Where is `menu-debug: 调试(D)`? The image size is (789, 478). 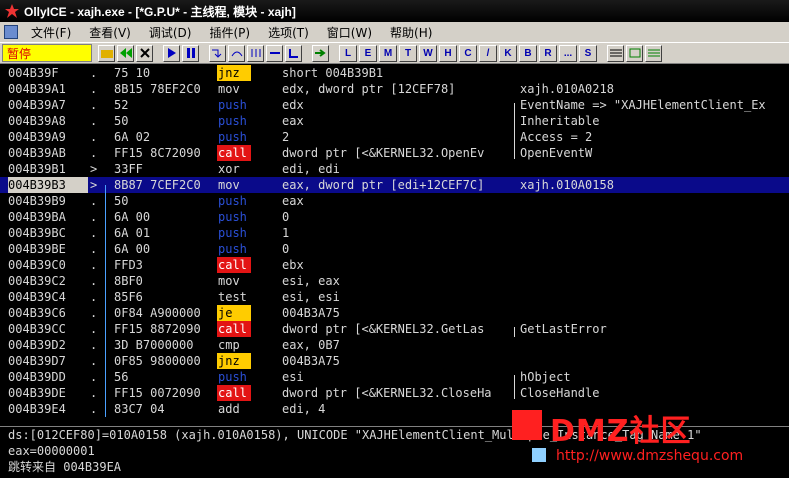 menu-debug: 调试(D) is located at coordinates (170, 32).